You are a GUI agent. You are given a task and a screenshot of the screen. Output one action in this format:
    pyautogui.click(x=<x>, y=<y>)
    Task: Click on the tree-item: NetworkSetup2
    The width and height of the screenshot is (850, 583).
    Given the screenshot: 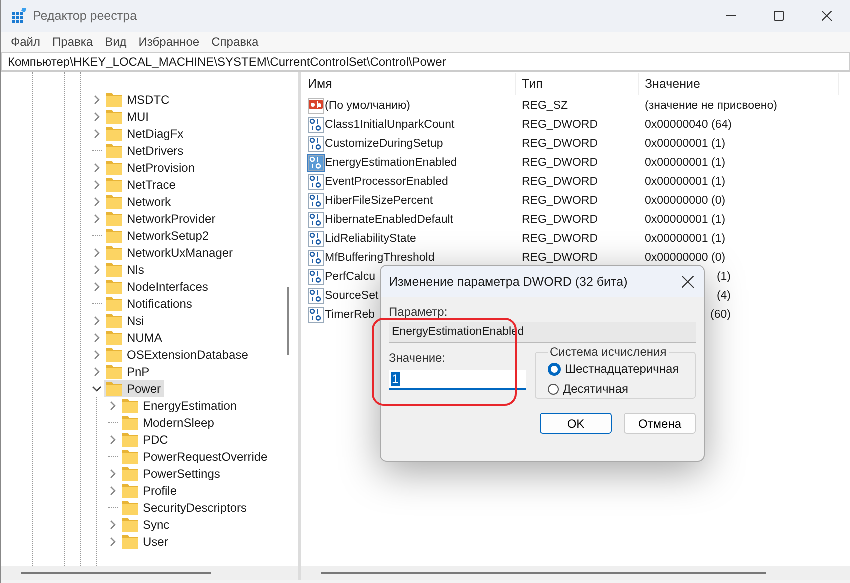 What is the action you would take?
    pyautogui.click(x=158, y=235)
    